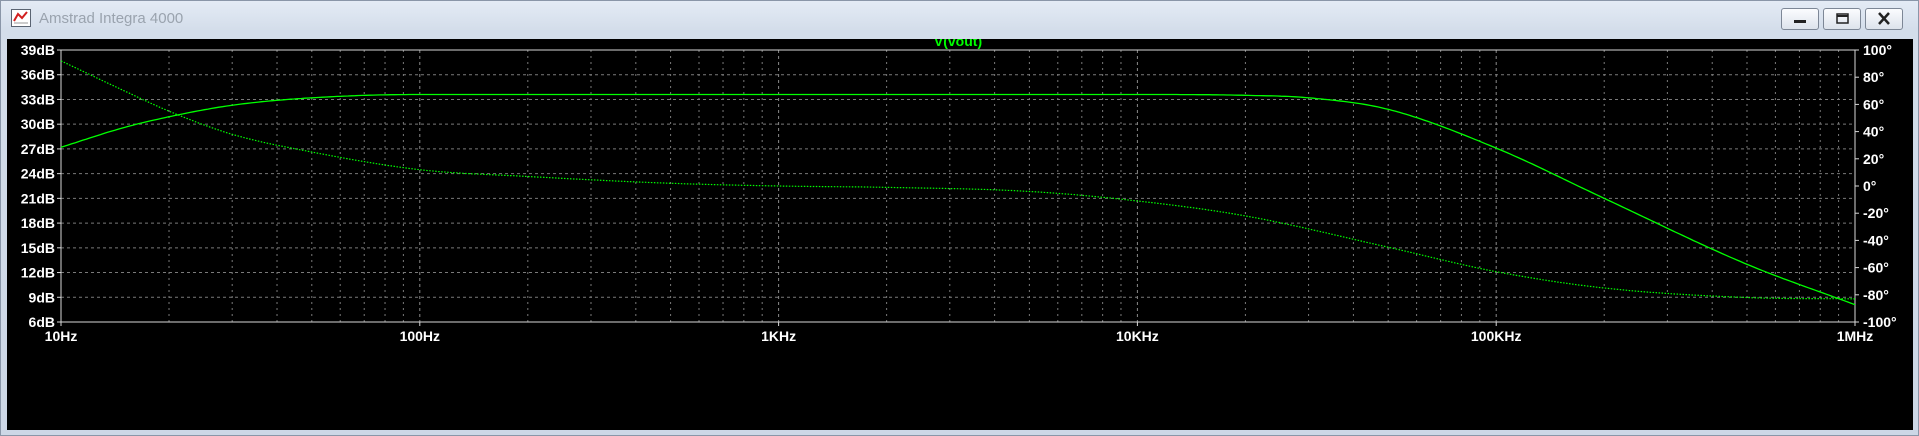  Describe the element at coordinates (1137, 336) in the screenshot. I see `x-tick-label: 10KHz` at that location.